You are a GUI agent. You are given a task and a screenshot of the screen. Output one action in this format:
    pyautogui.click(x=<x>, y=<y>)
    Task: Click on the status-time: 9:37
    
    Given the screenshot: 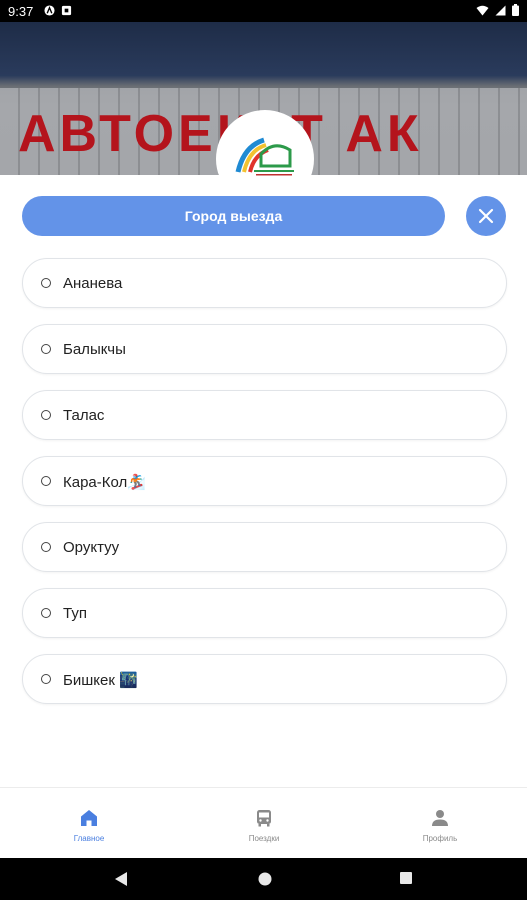 What is the action you would take?
    pyautogui.click(x=21, y=11)
    